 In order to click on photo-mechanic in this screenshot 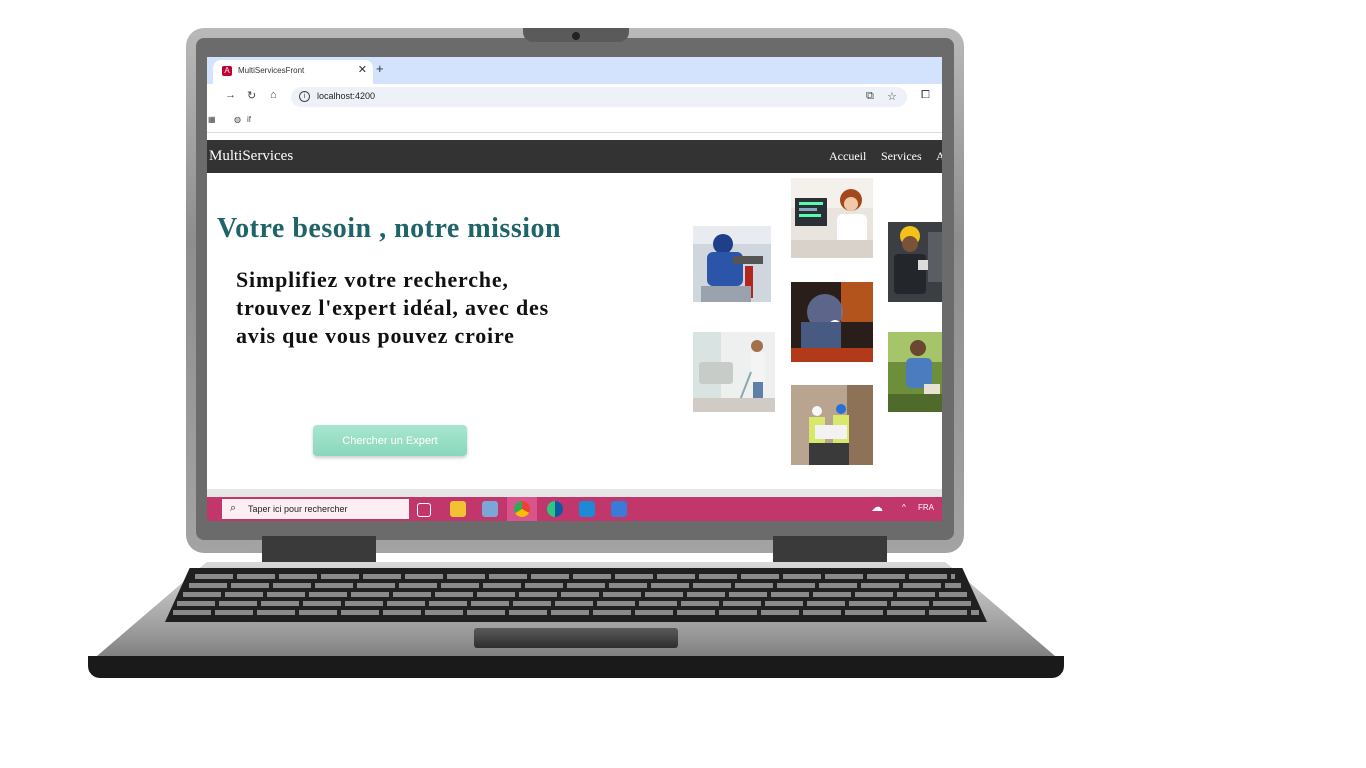, I will do `click(915, 262)`.